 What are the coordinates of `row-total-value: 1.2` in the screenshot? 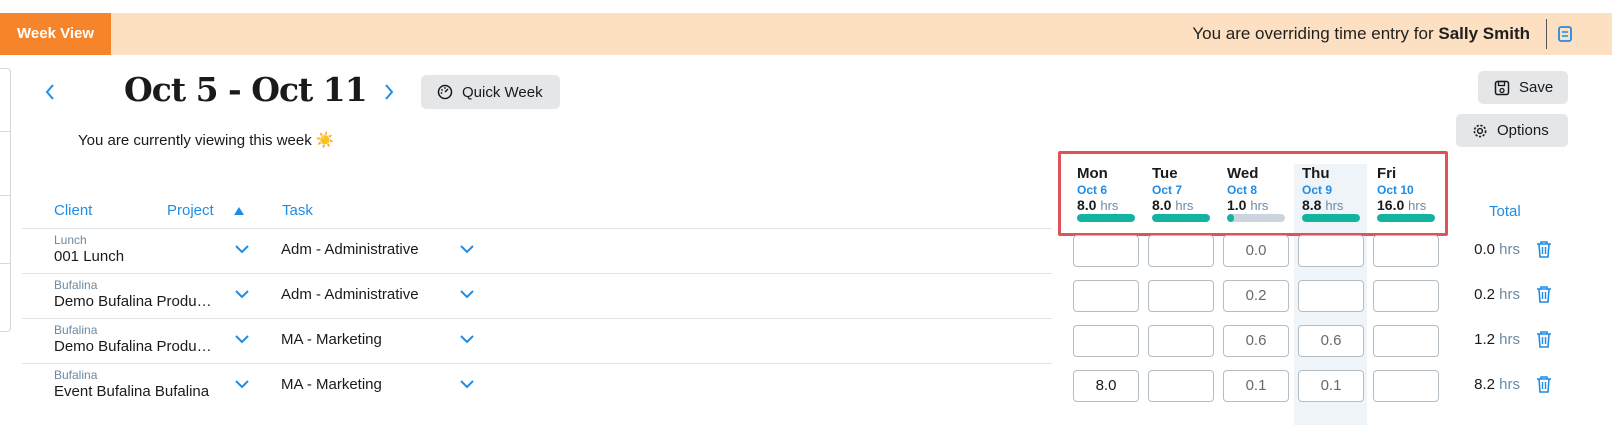 It's located at (1484, 339).